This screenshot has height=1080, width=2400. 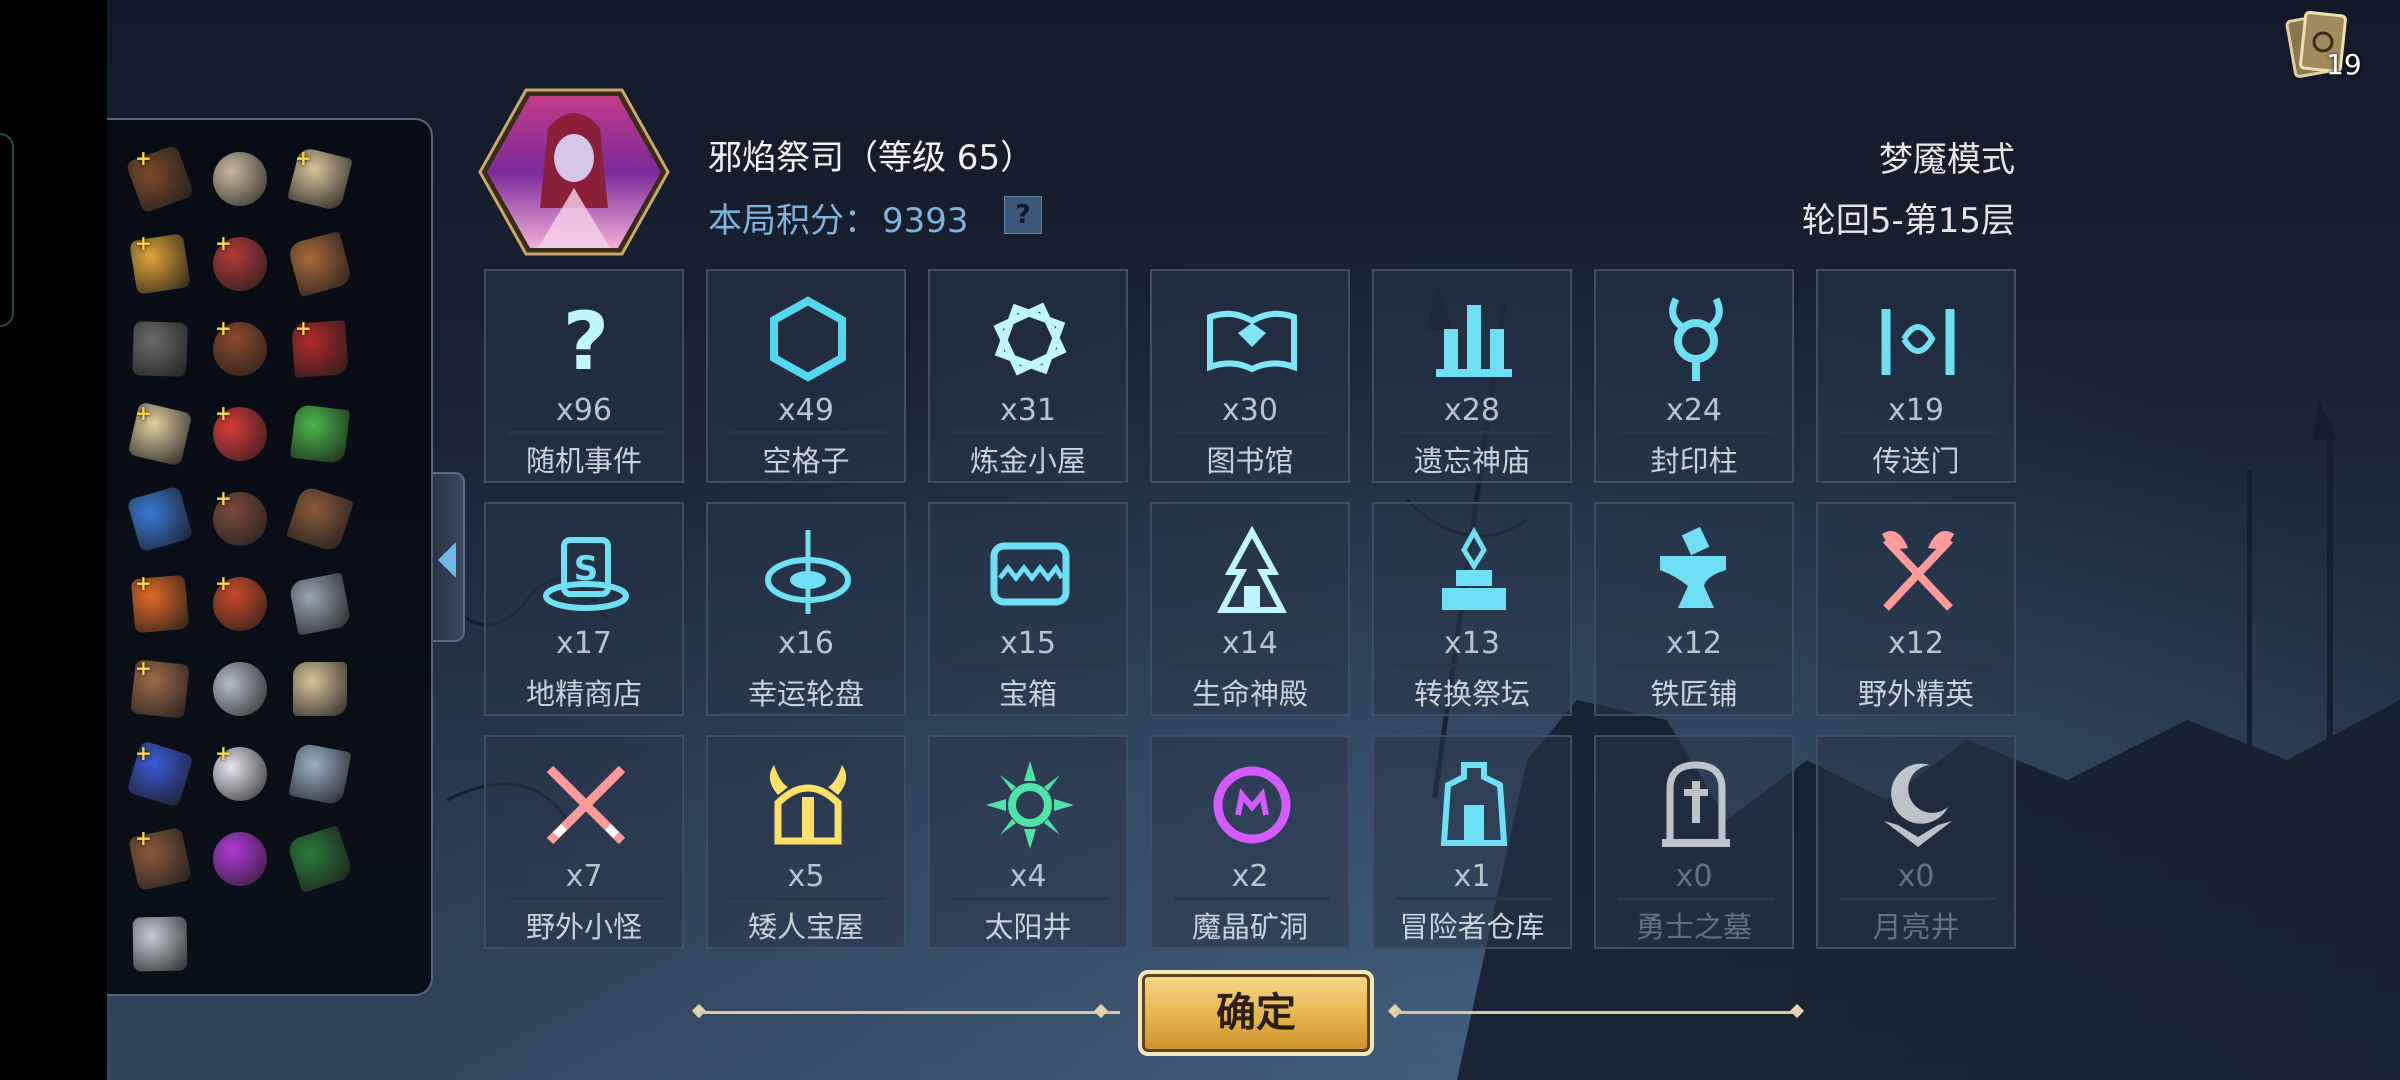 What do you see at coordinates (925, 221) in the screenshot?
I see `score-value: 9393` at bounding box center [925, 221].